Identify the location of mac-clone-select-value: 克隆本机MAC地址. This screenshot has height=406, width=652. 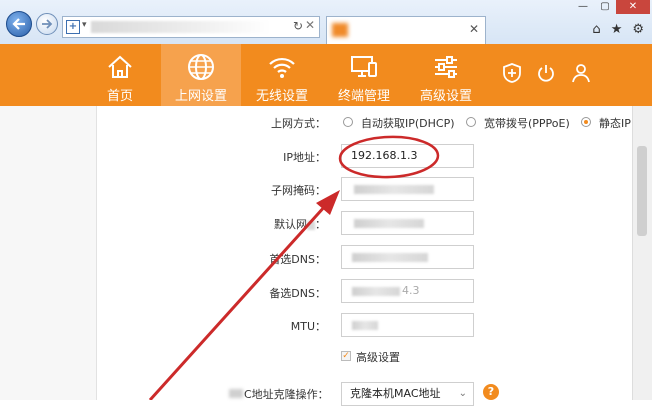
(395, 393).